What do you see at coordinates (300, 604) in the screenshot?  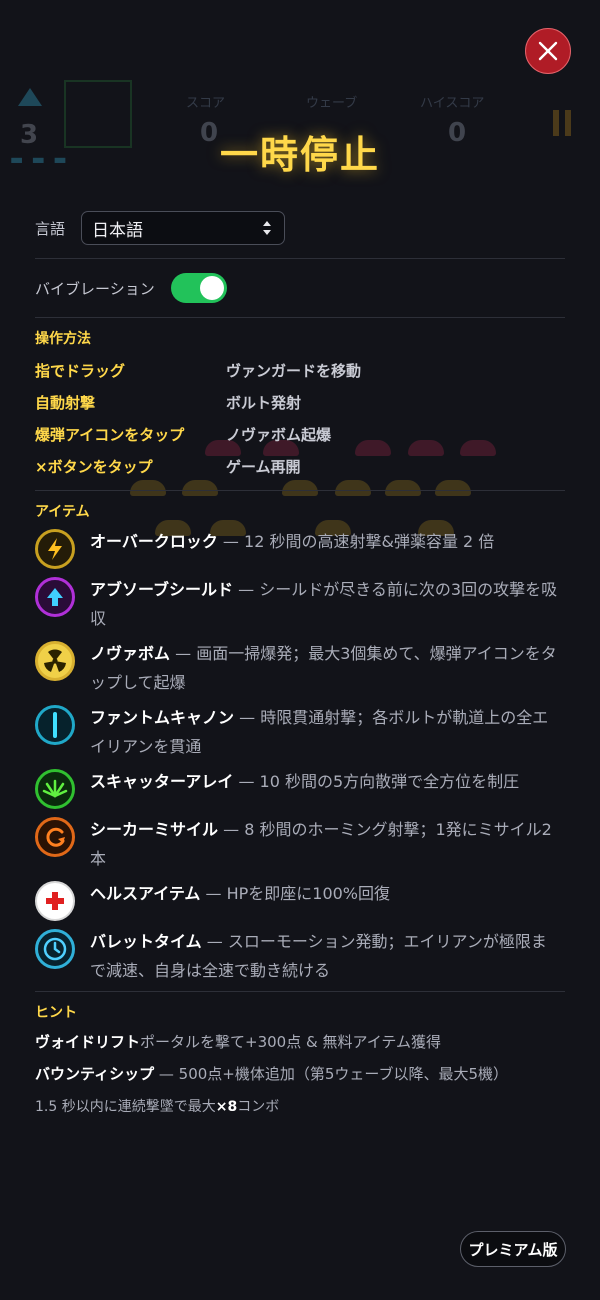 I see `item-absorb-shield: アブソーブシールド — シールドが尽きる前に次の3回の攻撃を吸収` at bounding box center [300, 604].